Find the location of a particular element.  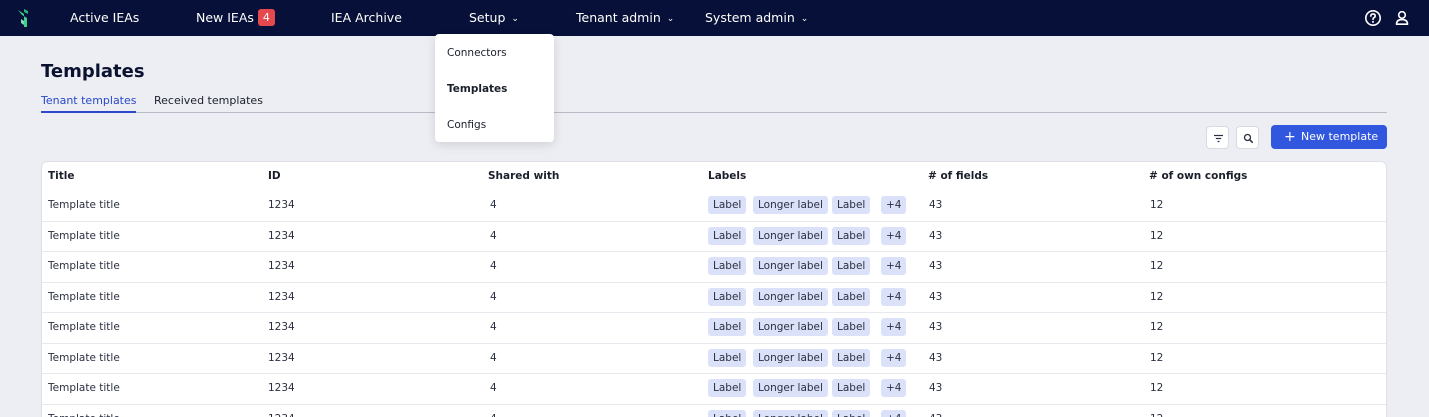

menu-item-configs: Configs is located at coordinates (466, 125).